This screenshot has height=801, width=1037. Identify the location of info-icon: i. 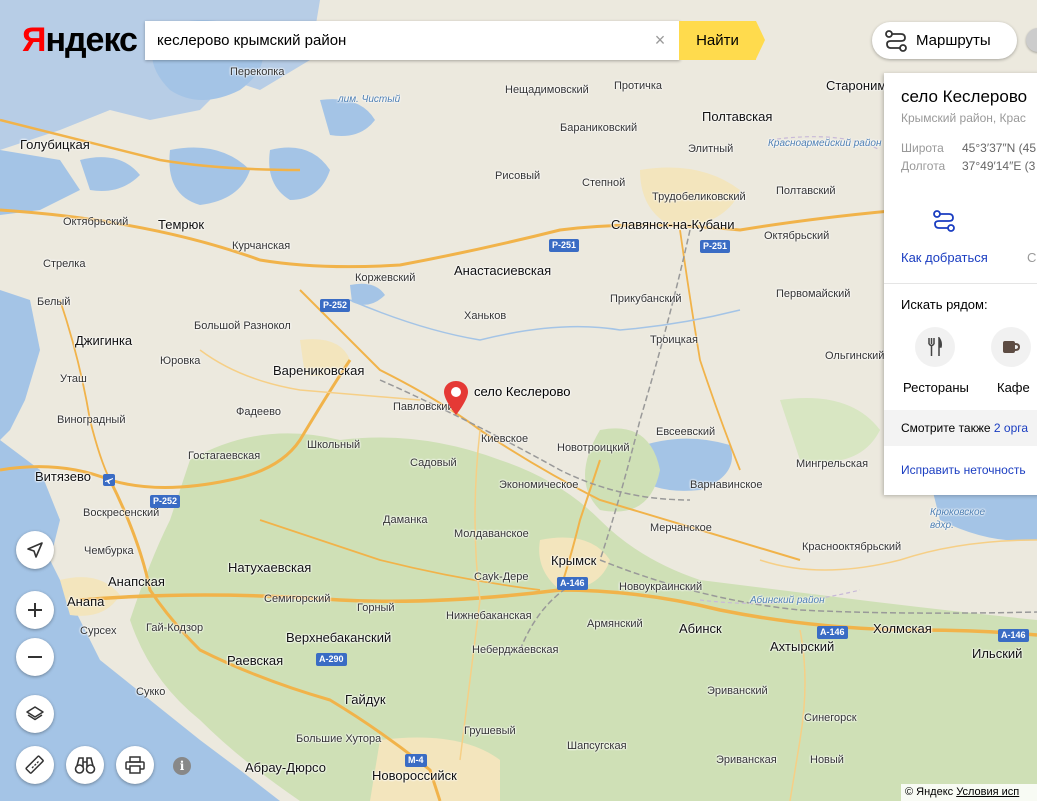
(182, 766).